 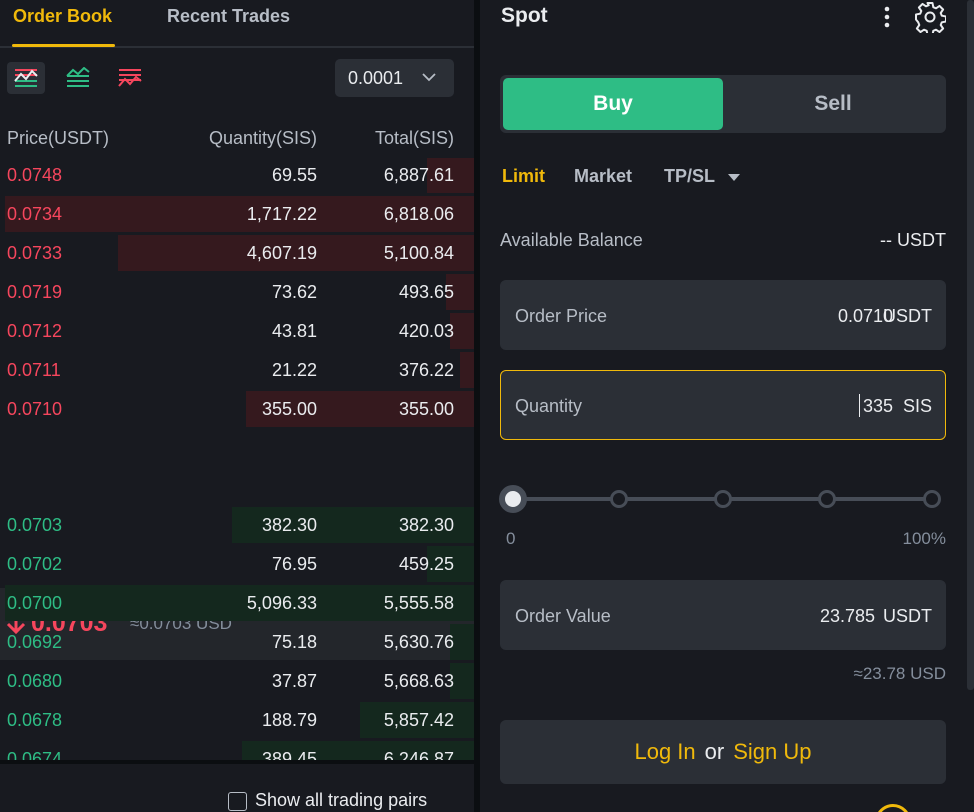 I want to click on view-both-button, so click(x=26, y=78).